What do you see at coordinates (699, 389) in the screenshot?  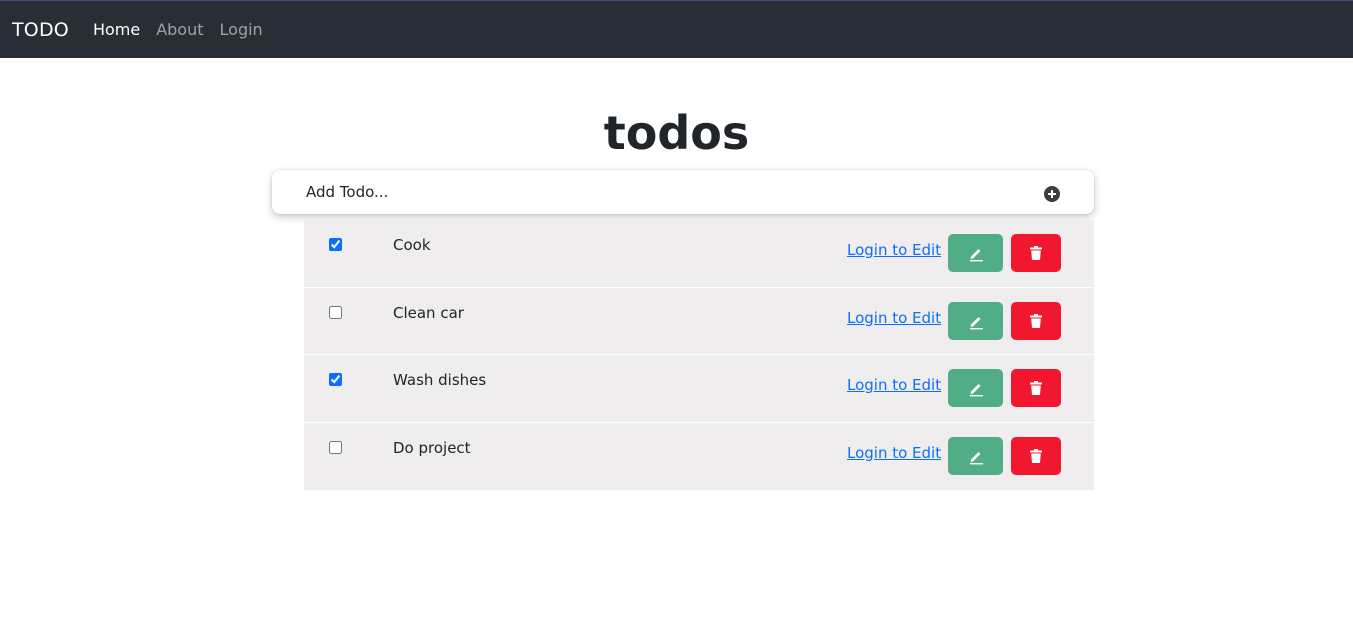 I see `todo-item: Wash dishes Login to Edit` at bounding box center [699, 389].